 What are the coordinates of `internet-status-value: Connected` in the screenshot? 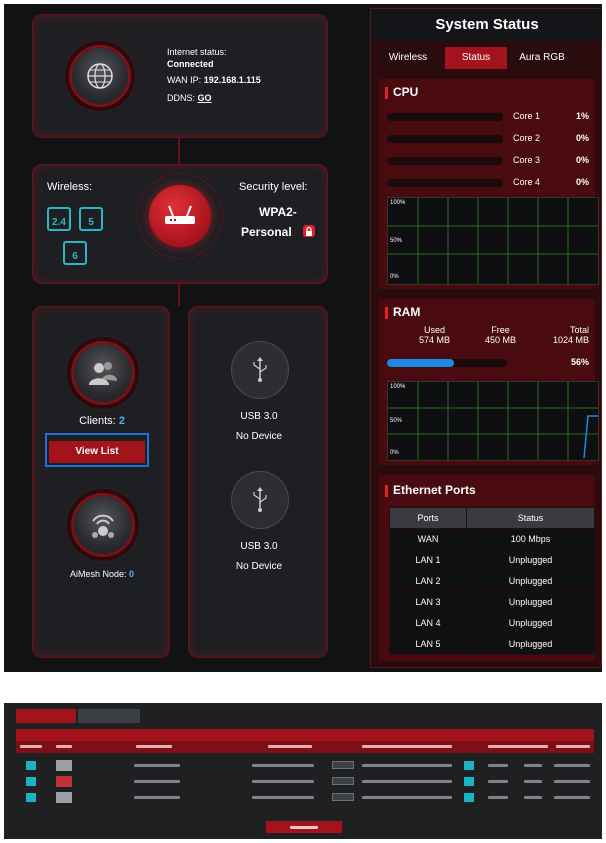 It's located at (190, 64).